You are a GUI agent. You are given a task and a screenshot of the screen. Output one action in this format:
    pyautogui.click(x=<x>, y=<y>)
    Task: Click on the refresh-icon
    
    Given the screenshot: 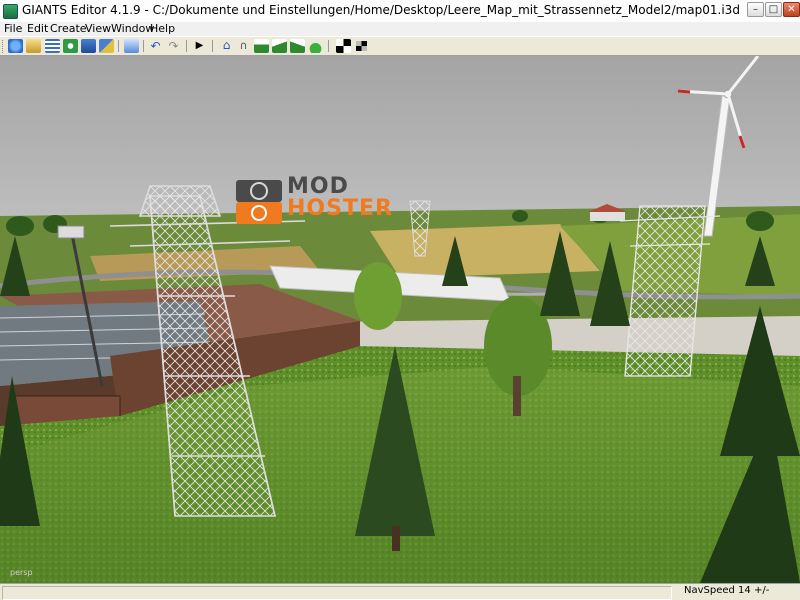 What is the action you would take?
    pyautogui.click(x=70, y=46)
    